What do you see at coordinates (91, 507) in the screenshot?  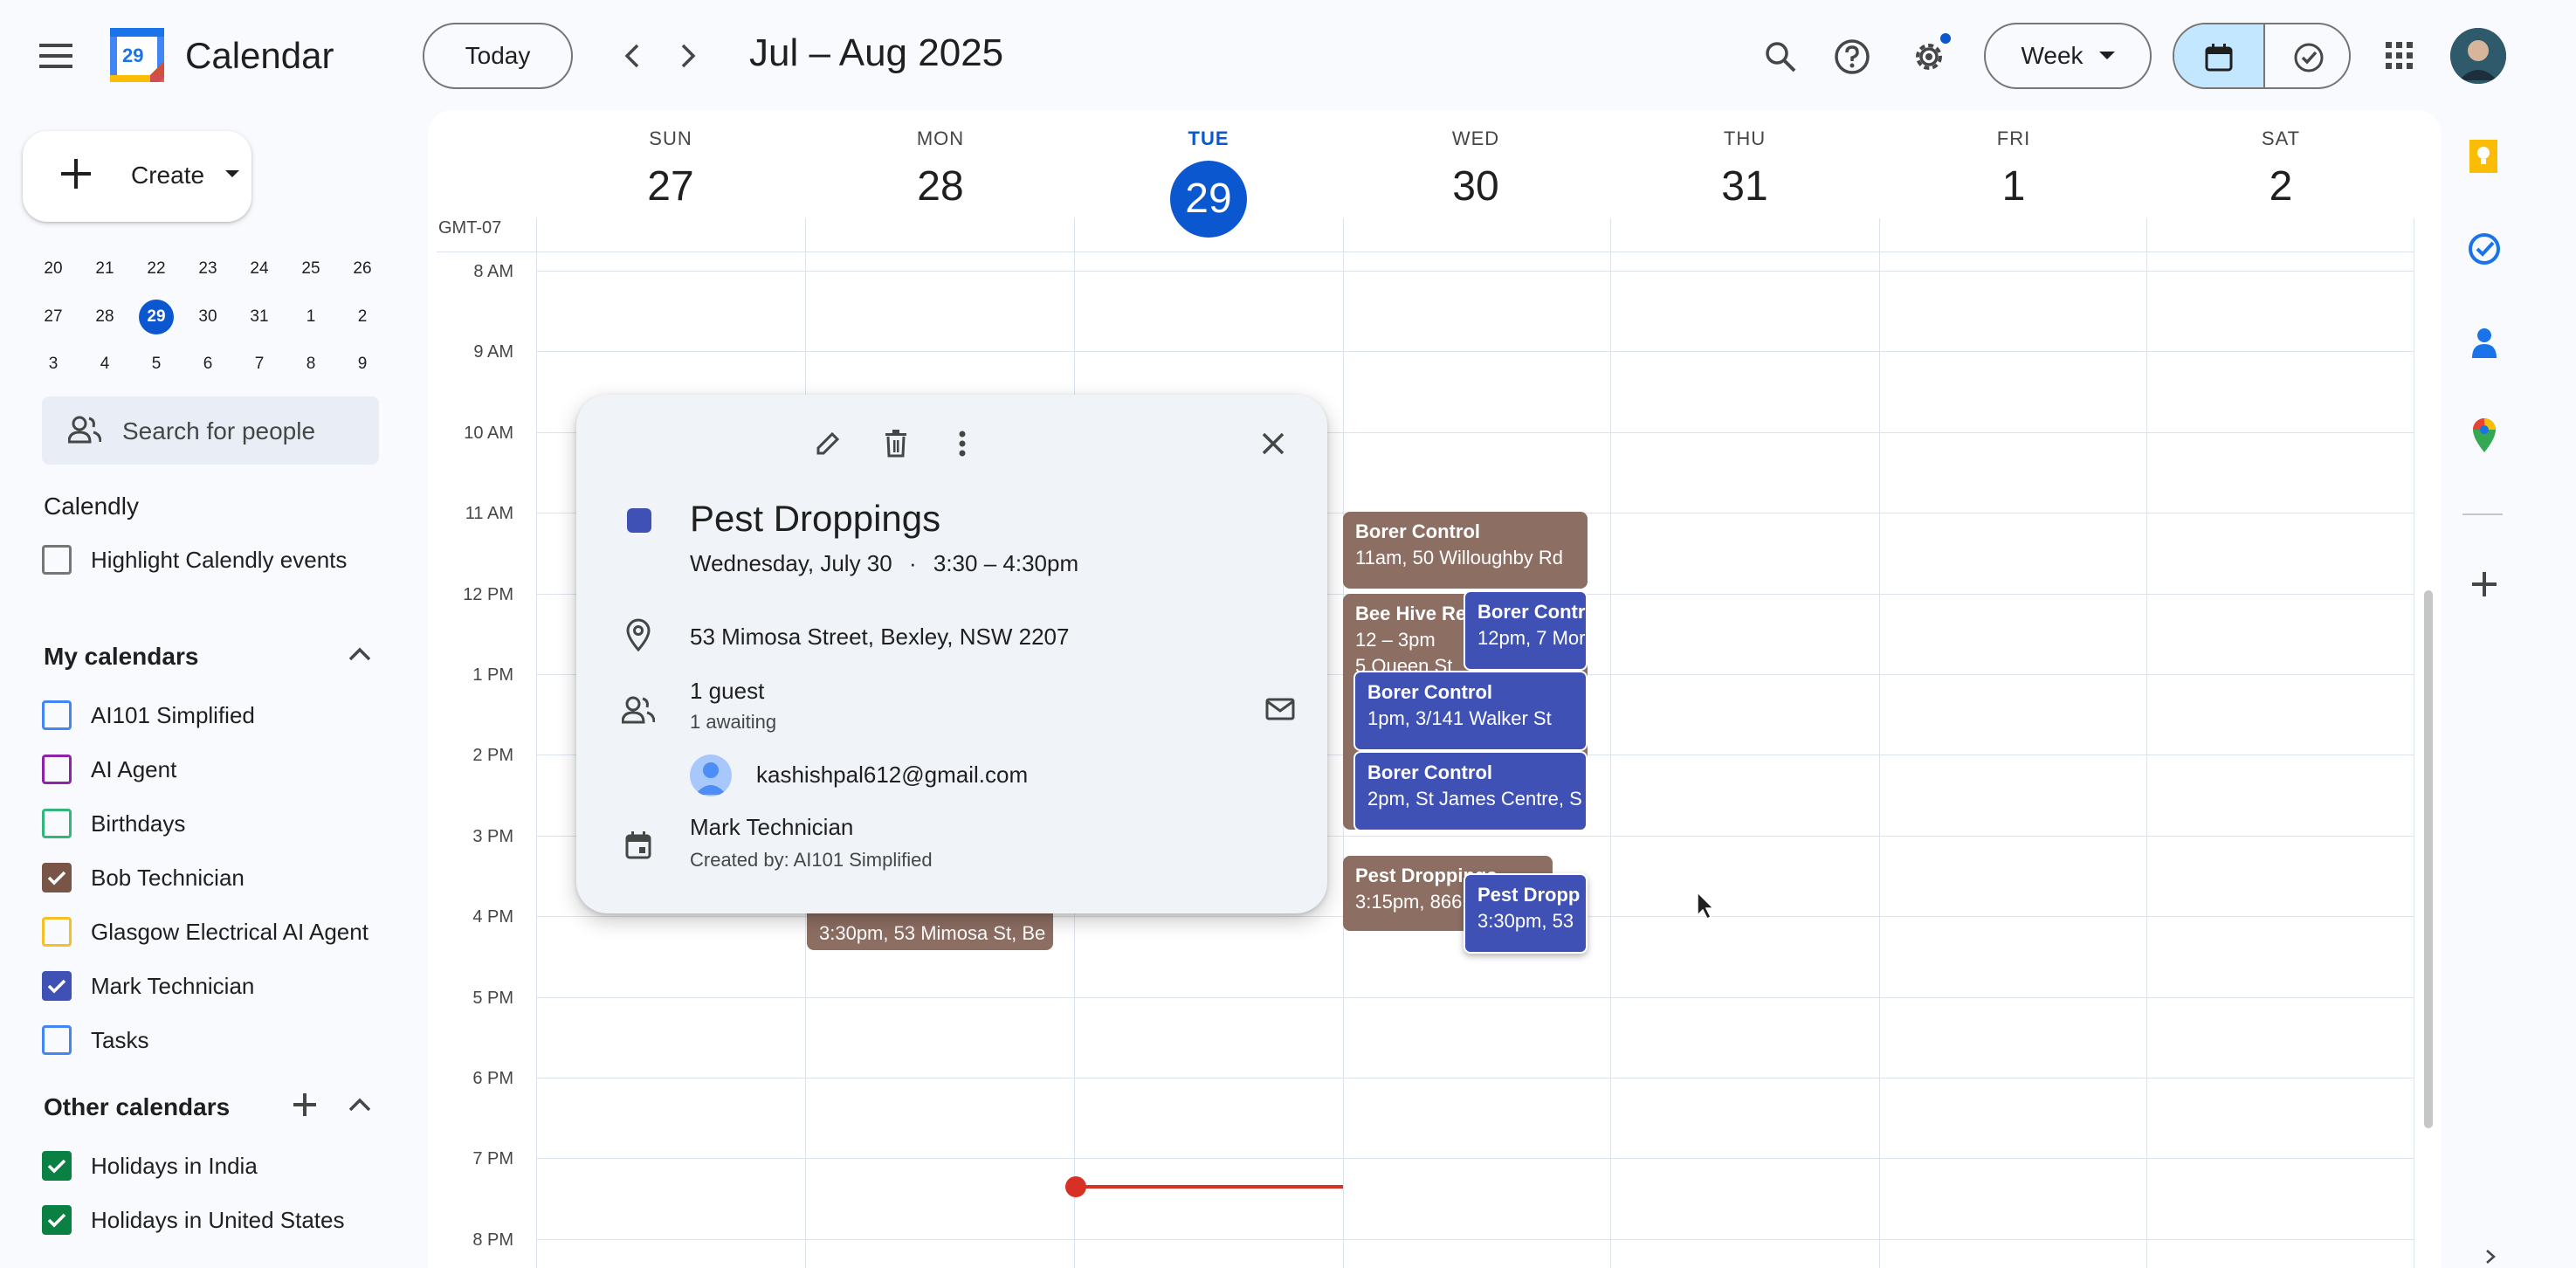 I see `calendly-title: Calendly` at bounding box center [91, 507].